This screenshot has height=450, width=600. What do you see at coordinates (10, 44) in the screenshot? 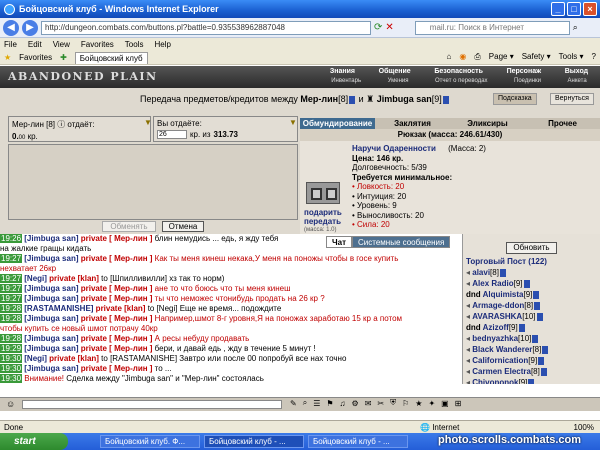
I see `menu-file: File` at bounding box center [10, 44].